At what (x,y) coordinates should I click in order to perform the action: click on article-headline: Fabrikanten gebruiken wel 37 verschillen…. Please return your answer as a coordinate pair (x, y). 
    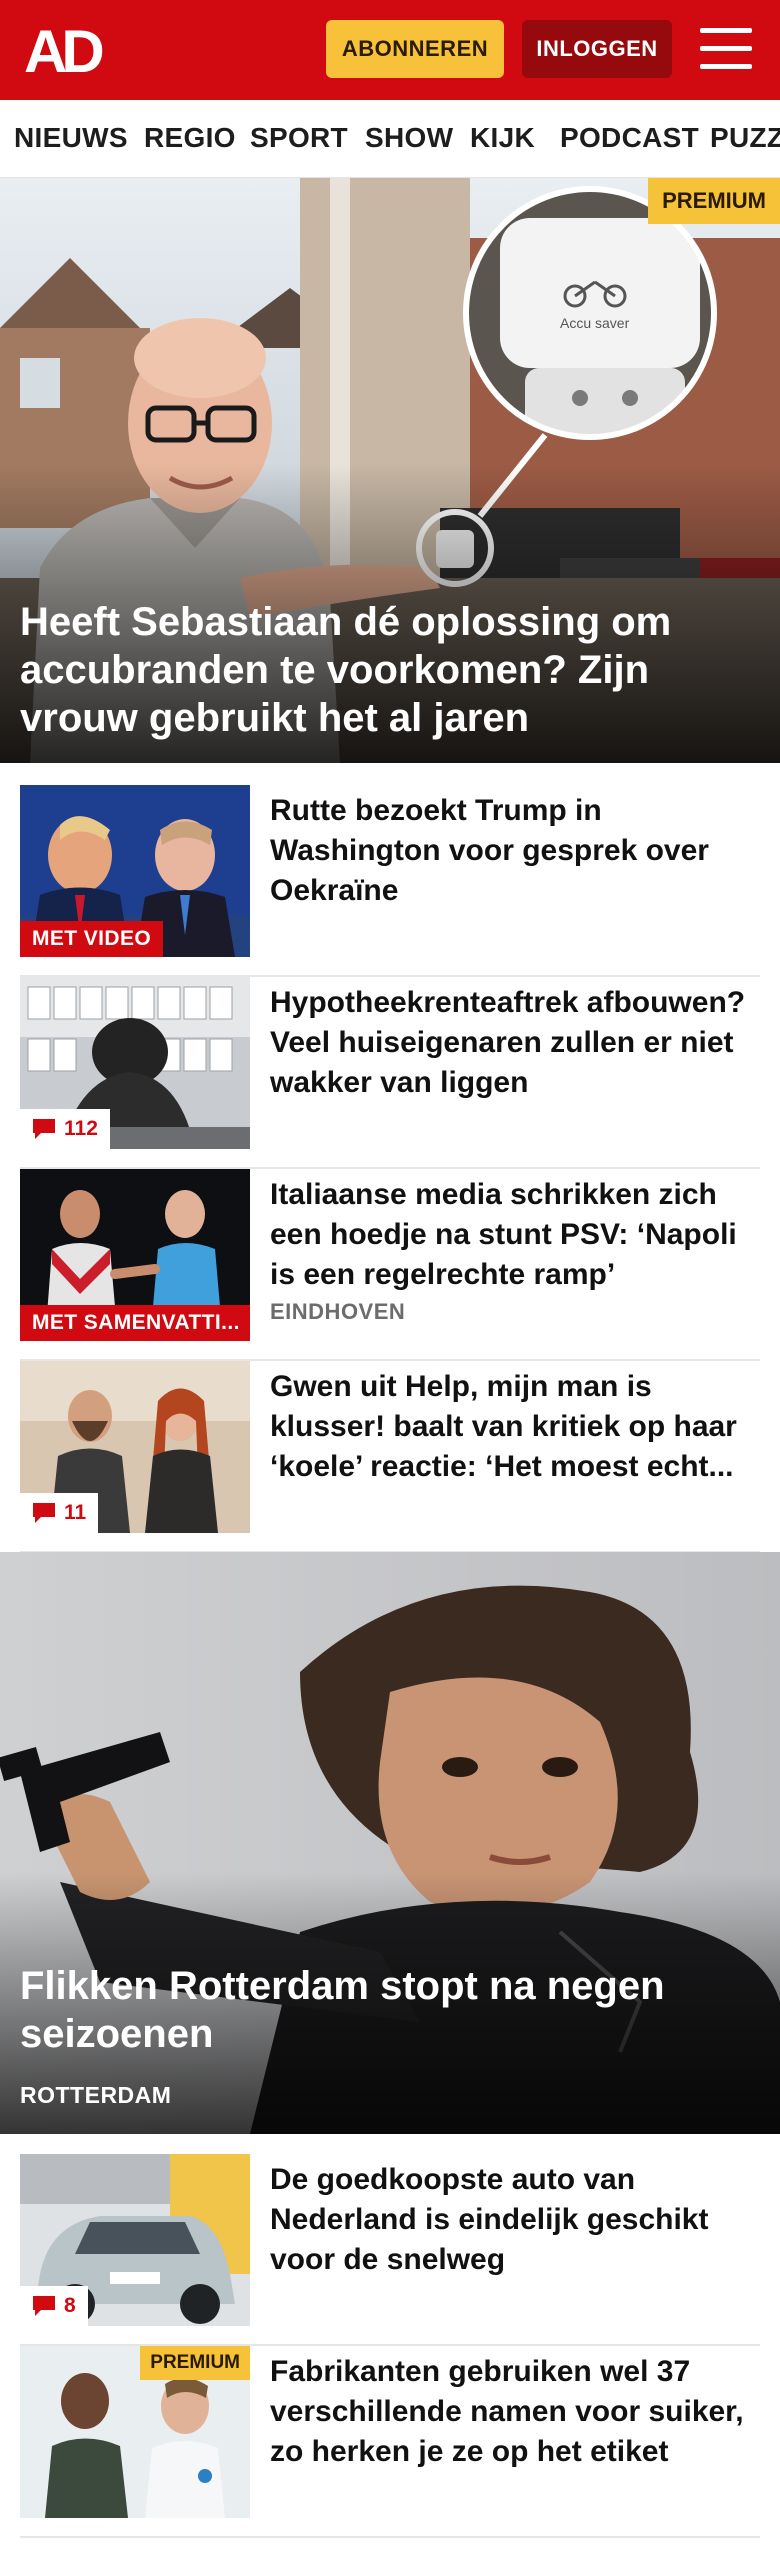
    Looking at the image, I should click on (510, 2412).